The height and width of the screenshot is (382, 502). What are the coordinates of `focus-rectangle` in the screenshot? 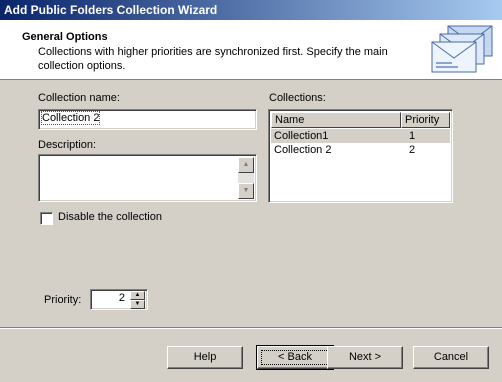 It's located at (295, 357).